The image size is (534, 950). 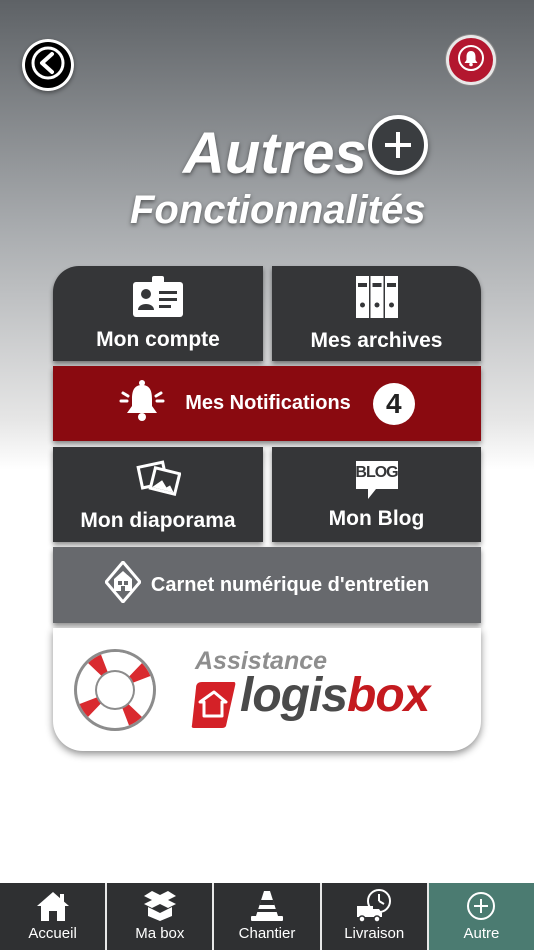 I want to click on brand-logis-text: logis, so click(x=294, y=695).